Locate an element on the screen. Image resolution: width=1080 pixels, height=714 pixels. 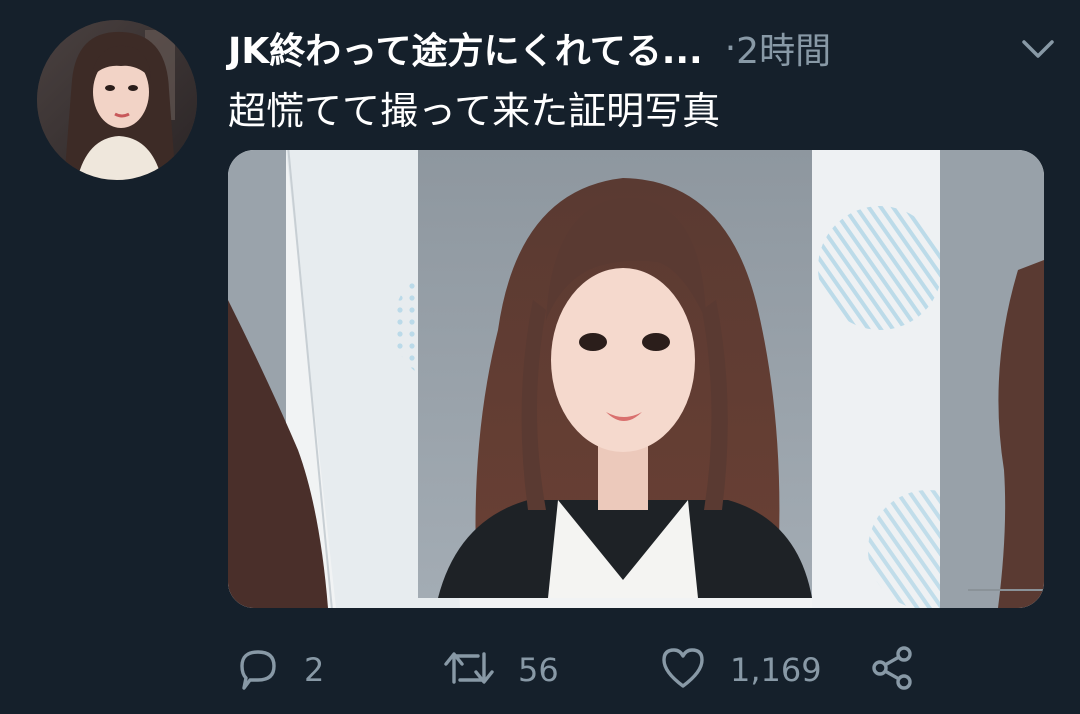
timestamp: 2時間 is located at coordinates (783, 48).